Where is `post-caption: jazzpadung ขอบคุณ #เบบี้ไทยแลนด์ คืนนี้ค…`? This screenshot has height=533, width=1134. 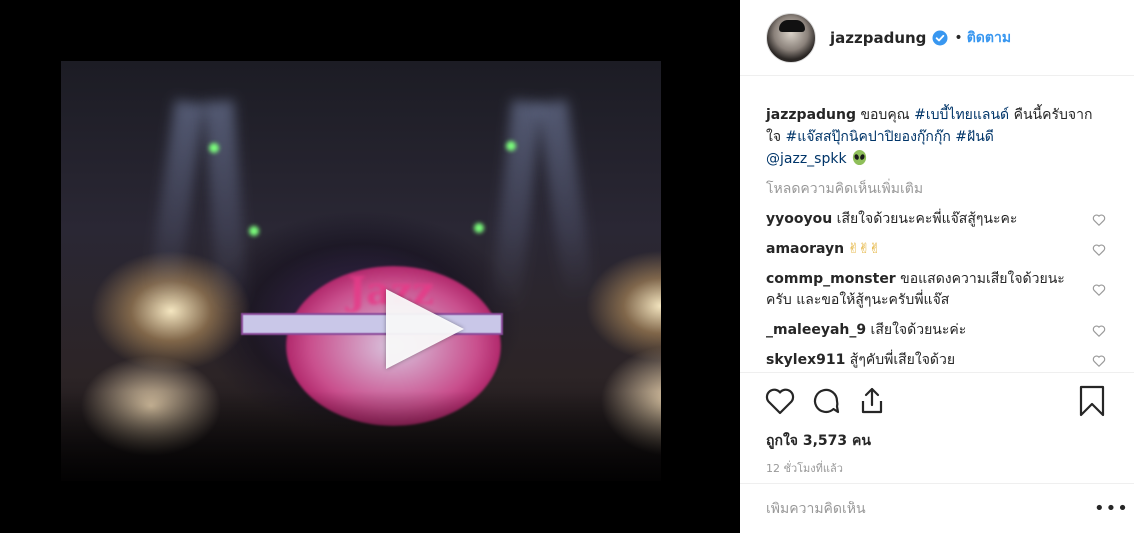 post-caption: jazzpadung ขอบคุณ #เบบี้ไทยแลนด์ คืนนี้ค… is located at coordinates (936, 137).